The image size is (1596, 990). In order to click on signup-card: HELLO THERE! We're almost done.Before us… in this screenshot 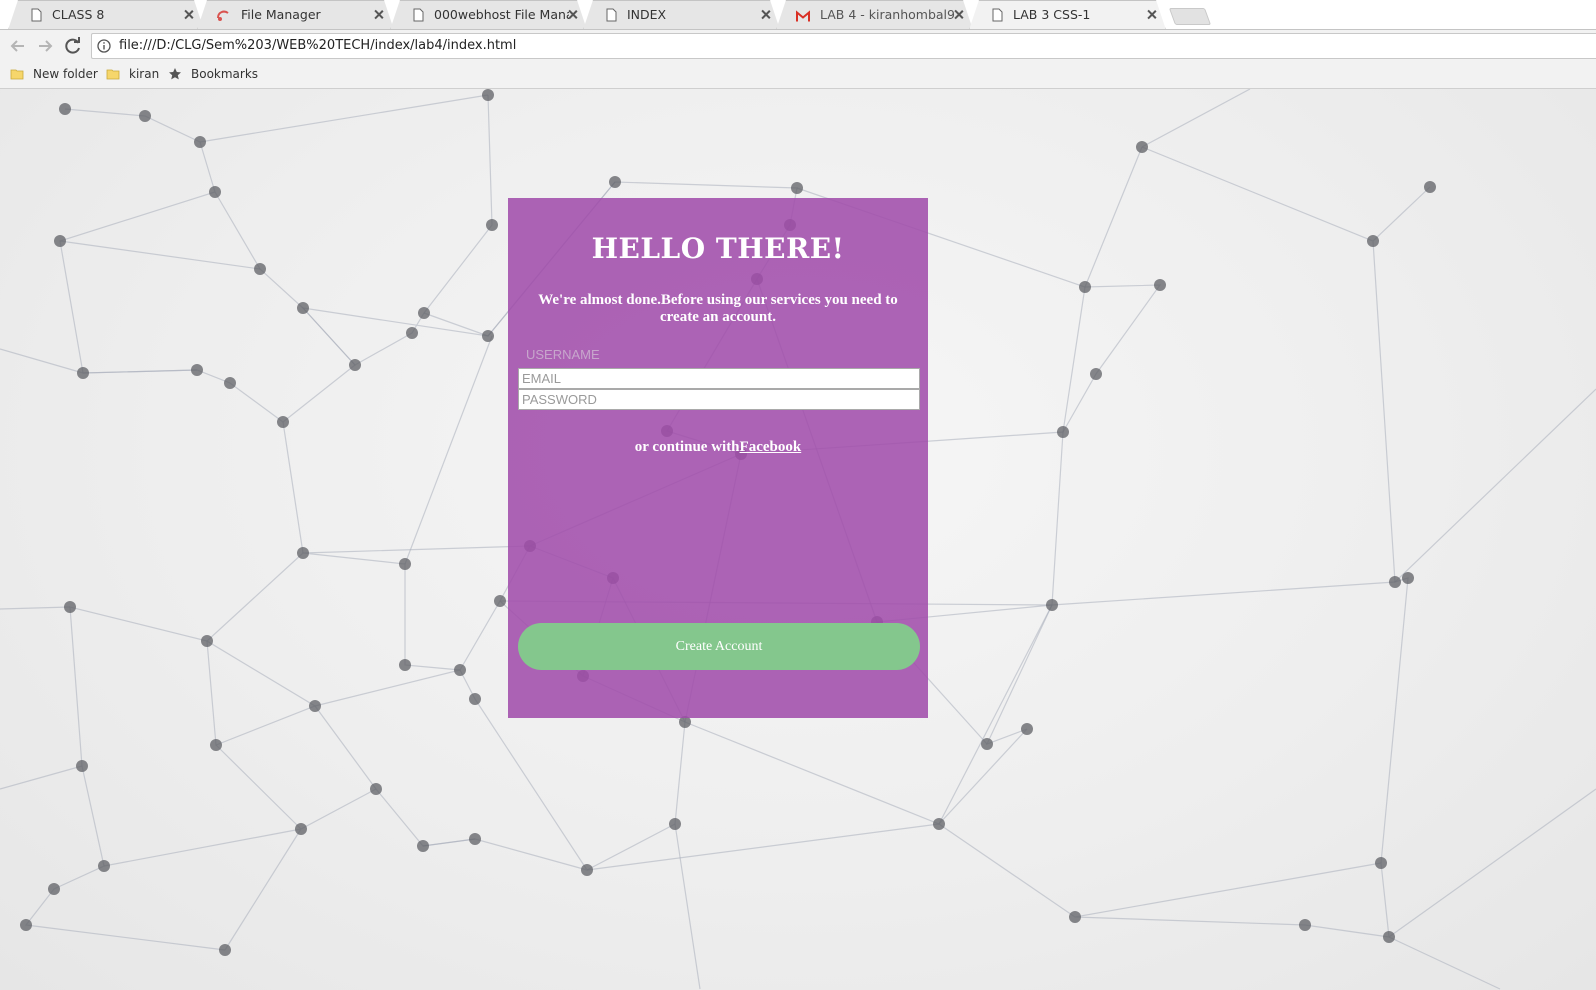, I will do `click(718, 458)`.